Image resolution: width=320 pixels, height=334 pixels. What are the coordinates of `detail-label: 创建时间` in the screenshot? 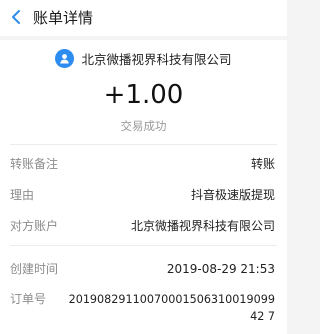 It's located at (34, 269).